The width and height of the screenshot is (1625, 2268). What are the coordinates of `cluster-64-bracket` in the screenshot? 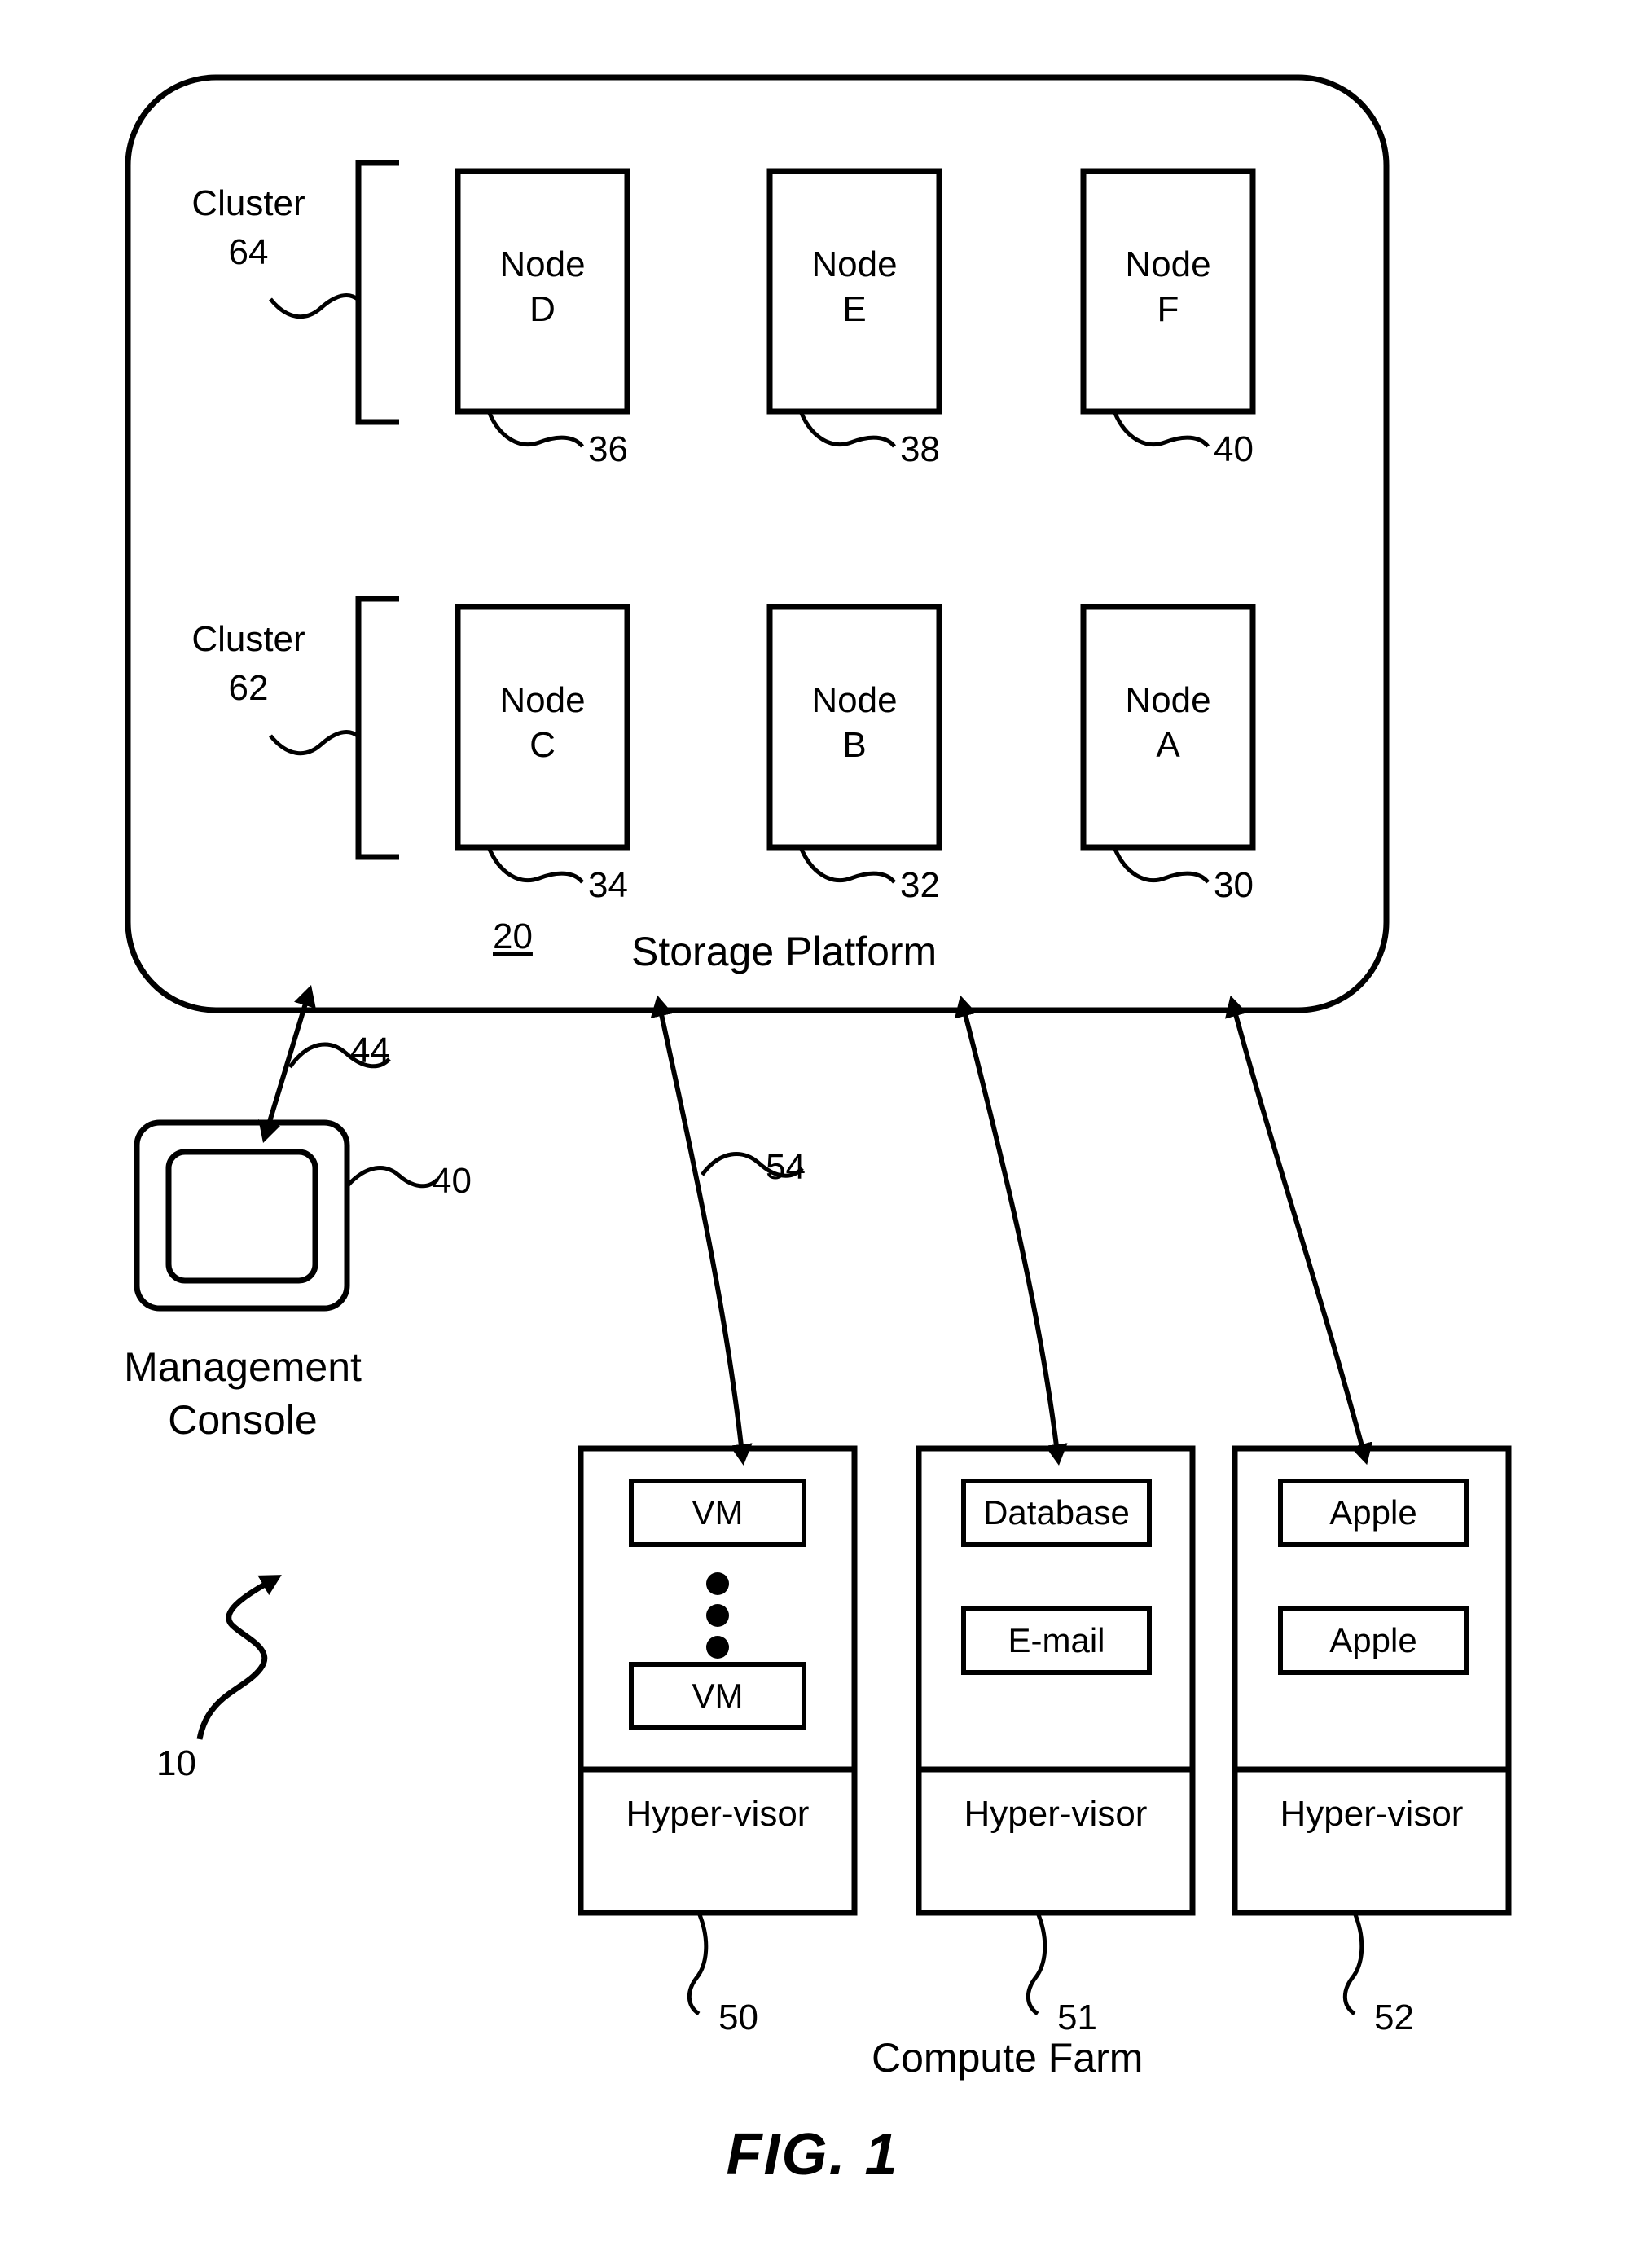 It's located at (377, 292).